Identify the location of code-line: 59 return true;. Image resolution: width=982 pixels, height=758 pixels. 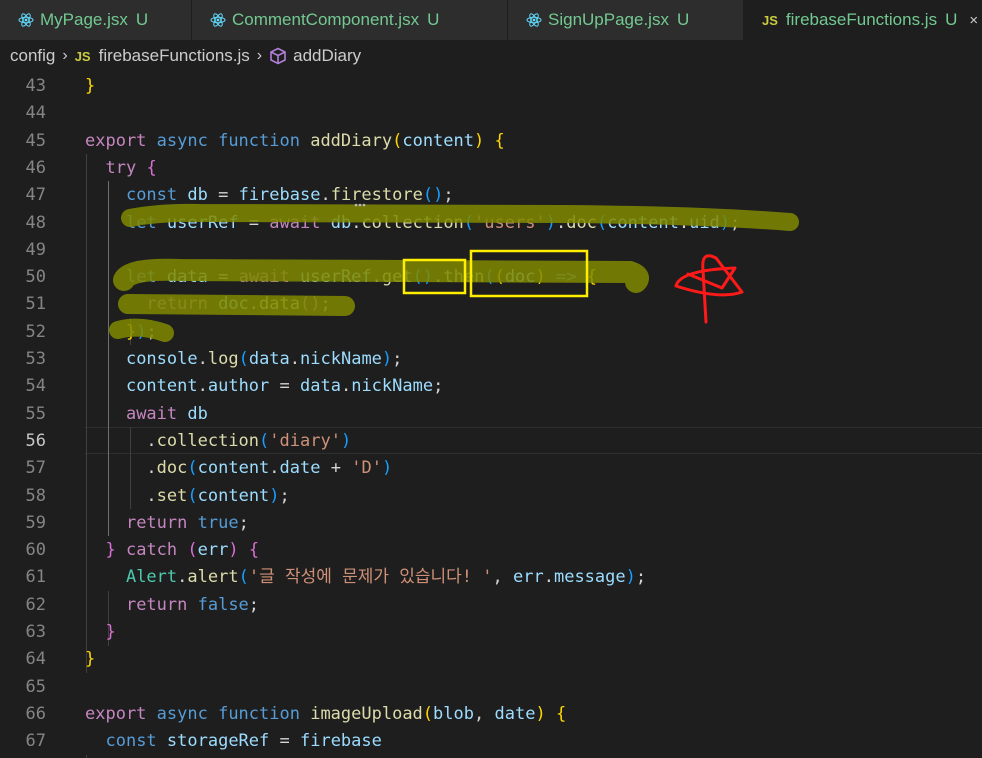
(491, 523).